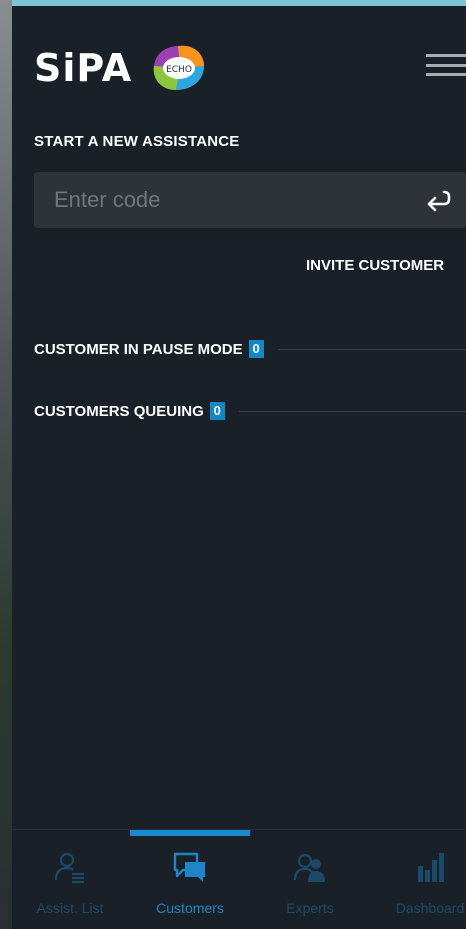 The height and width of the screenshot is (929, 466). What do you see at coordinates (256, 349) in the screenshot?
I see `pause-count-badge: 0` at bounding box center [256, 349].